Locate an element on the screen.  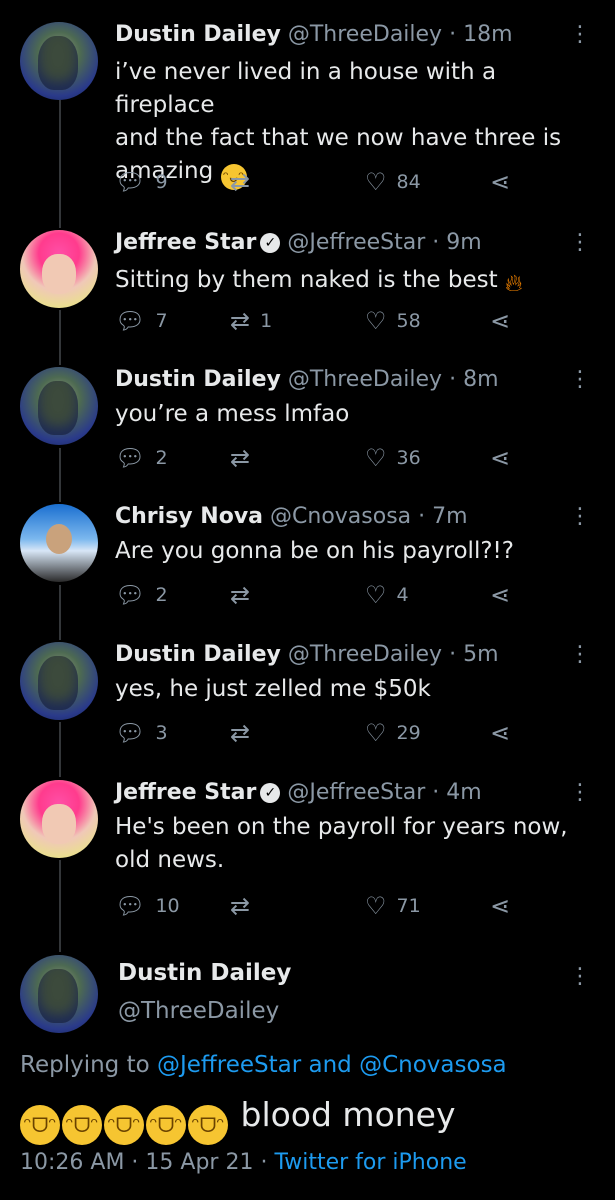
like-button: ♡ 71 is located at coordinates (393, 906).